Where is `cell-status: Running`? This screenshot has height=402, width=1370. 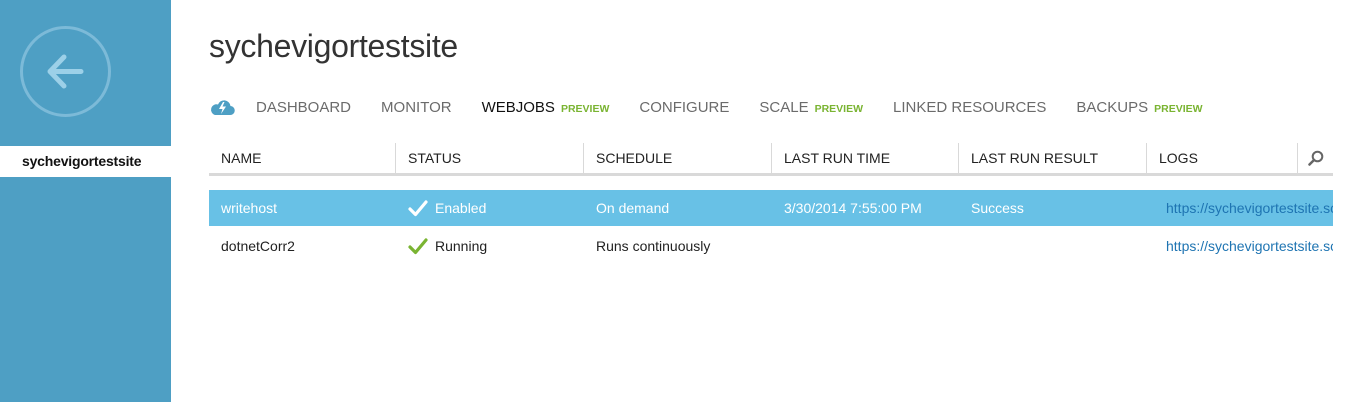 cell-status: Running is located at coordinates (490, 246).